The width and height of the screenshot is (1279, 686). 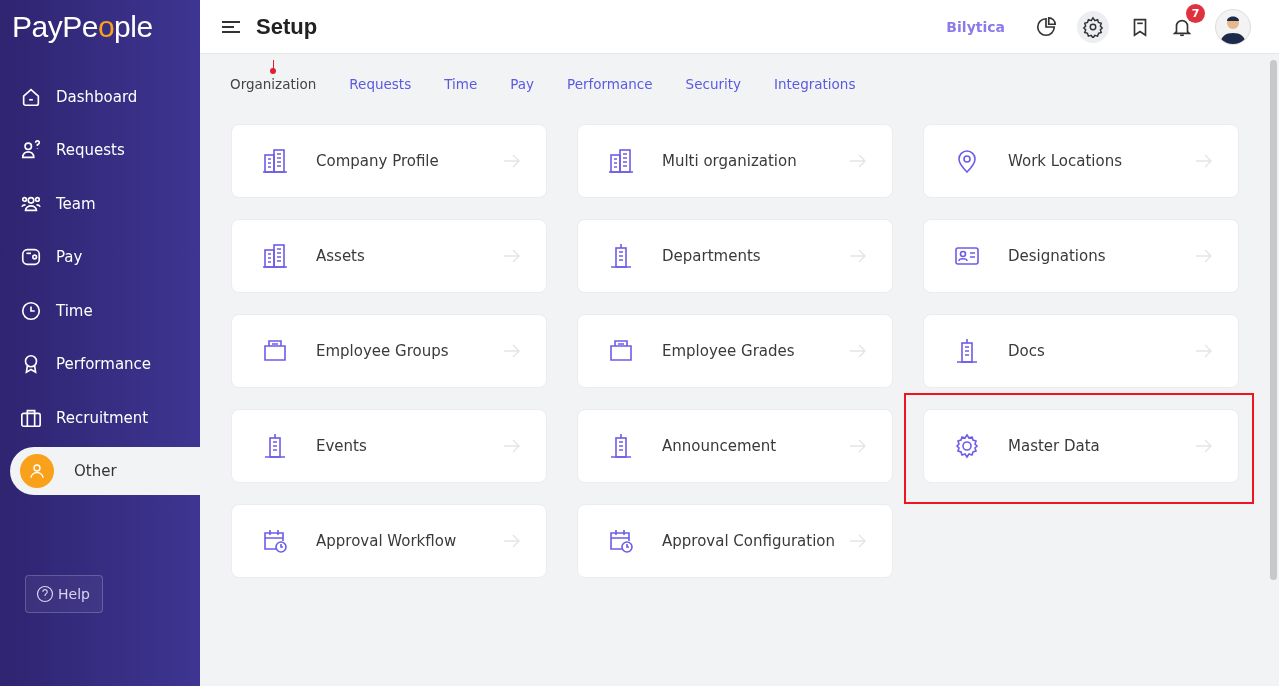 What do you see at coordinates (461, 84) in the screenshot?
I see `tab: Time` at bounding box center [461, 84].